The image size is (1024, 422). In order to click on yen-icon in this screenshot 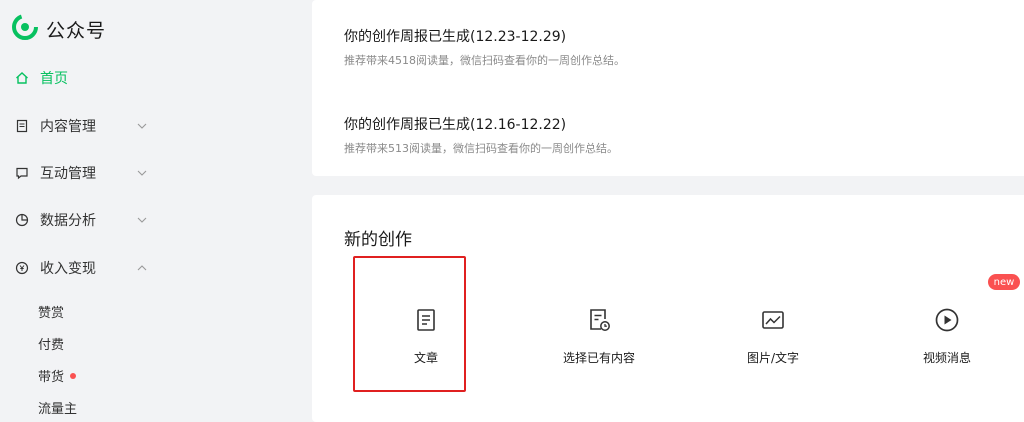, I will do `click(22, 268)`.